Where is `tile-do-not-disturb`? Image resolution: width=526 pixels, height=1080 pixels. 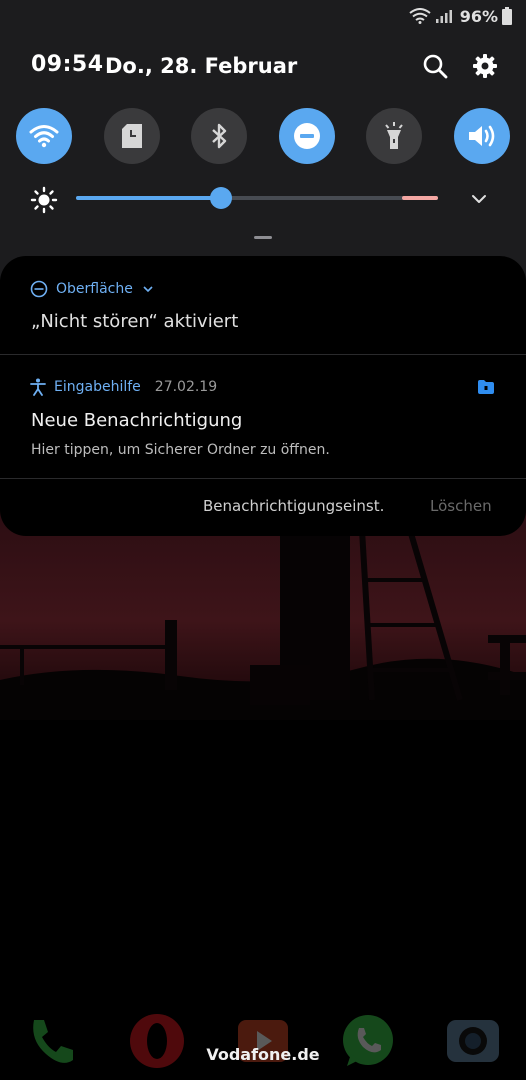 tile-do-not-disturb is located at coordinates (307, 136).